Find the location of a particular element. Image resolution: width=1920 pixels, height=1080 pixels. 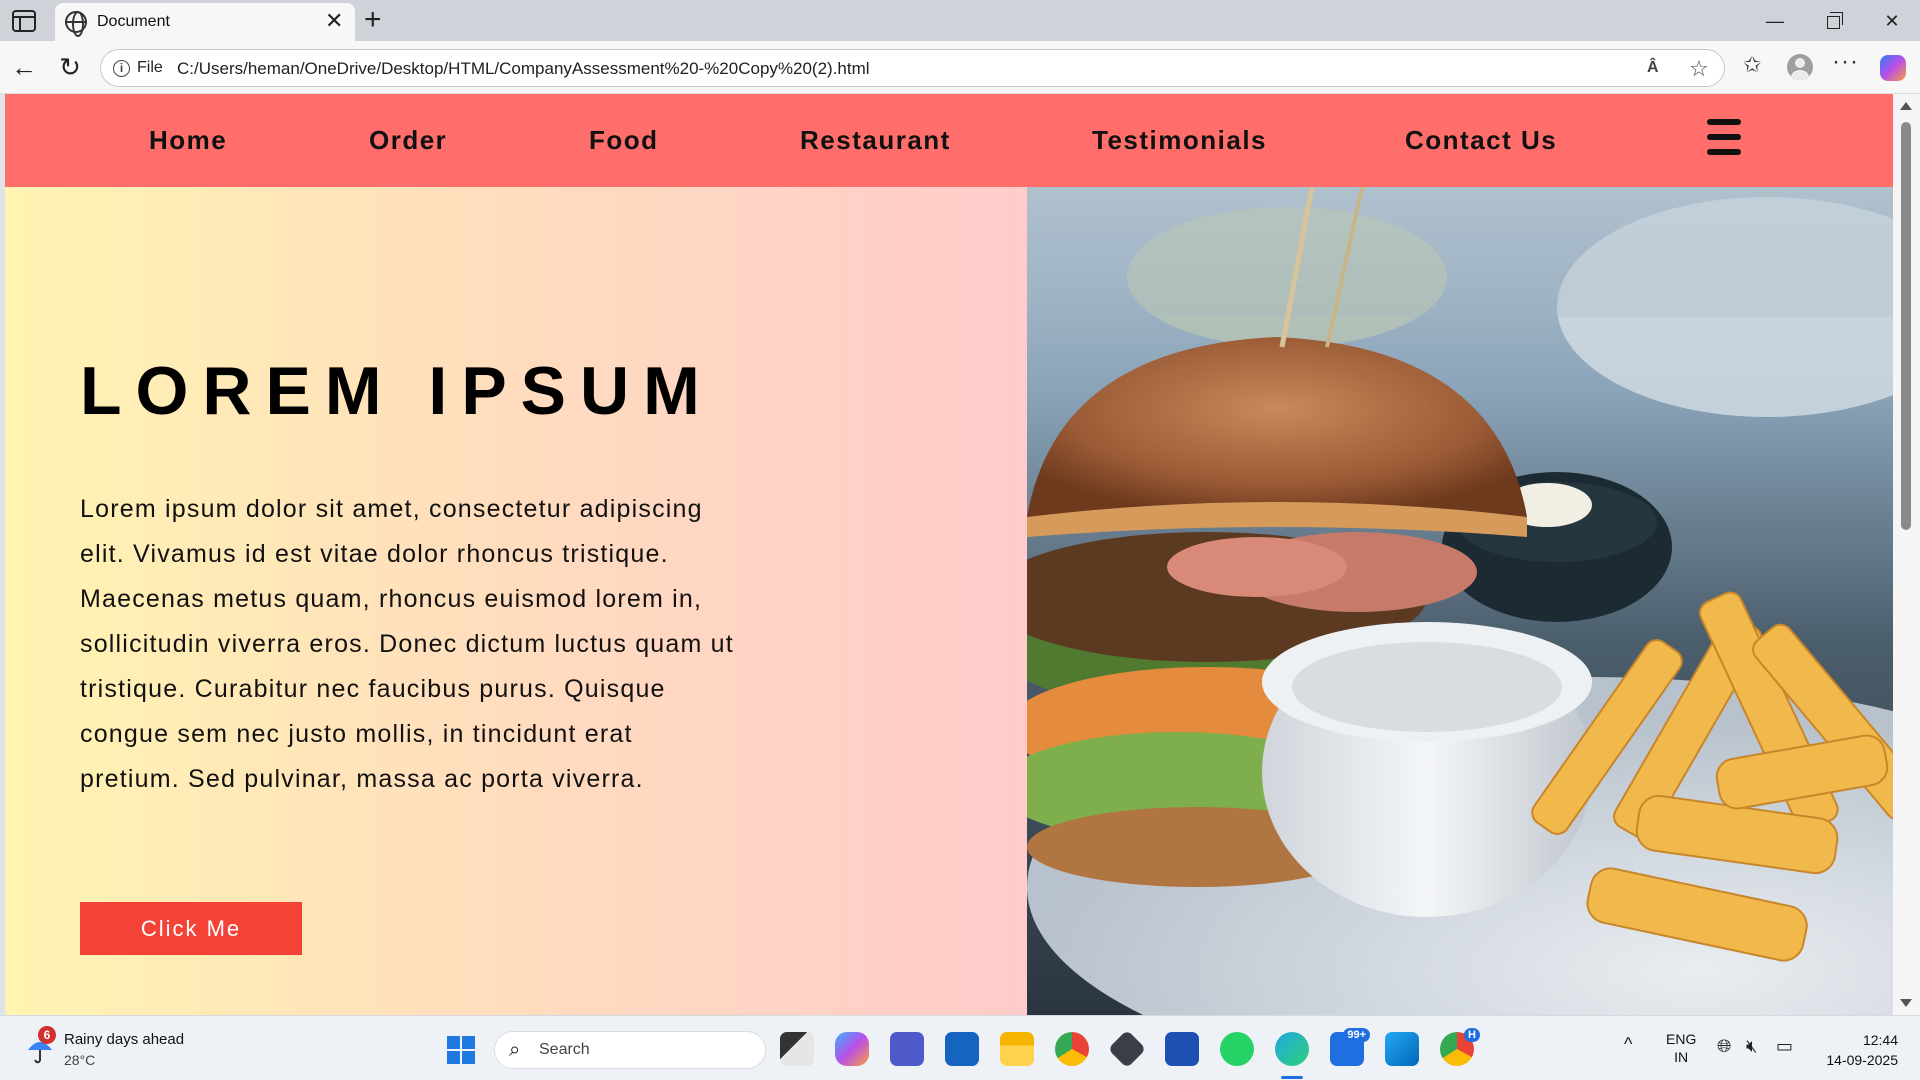

whatsapp-icon is located at coordinates (1237, 1049).